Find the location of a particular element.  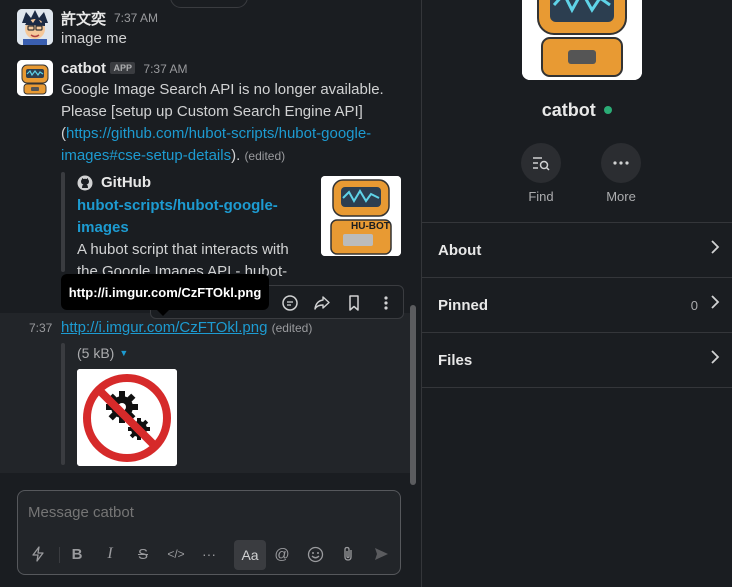

thumbnail-text: HU-BOT is located at coordinates (370, 226).